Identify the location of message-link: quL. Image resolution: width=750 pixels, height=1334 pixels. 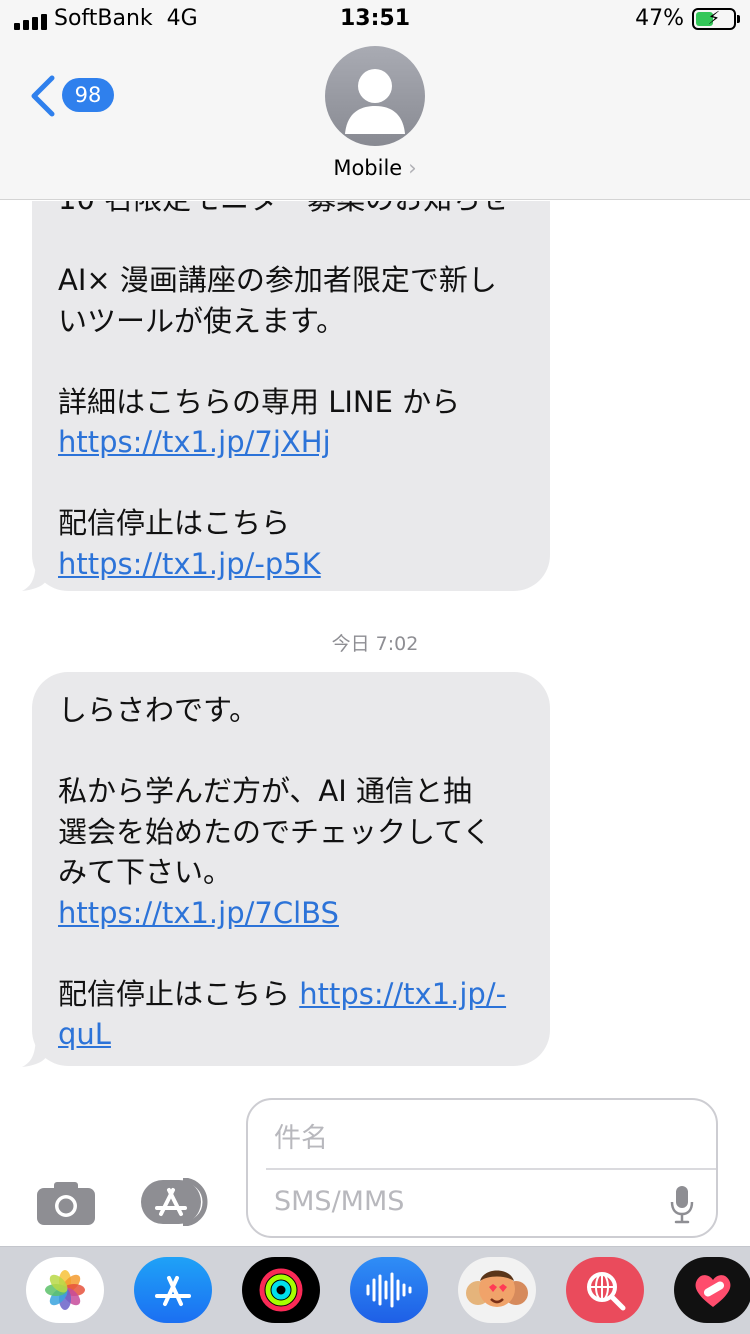
(84, 1034).